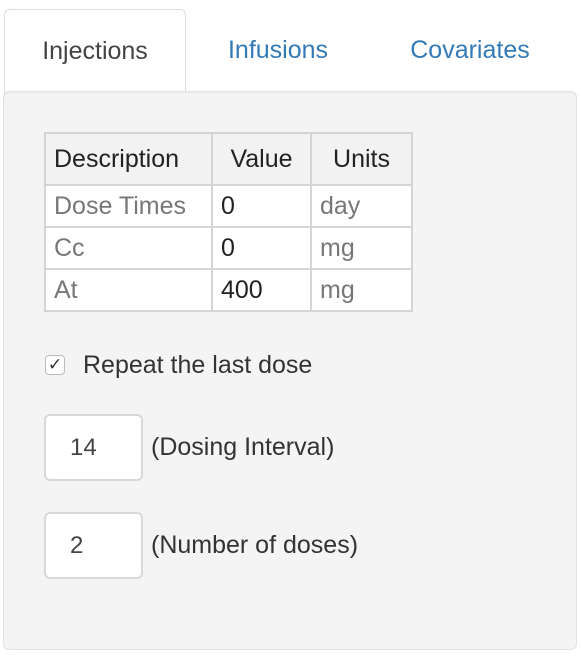  I want to click on dosing-interval-row: (Dosing Interval), so click(189, 447).